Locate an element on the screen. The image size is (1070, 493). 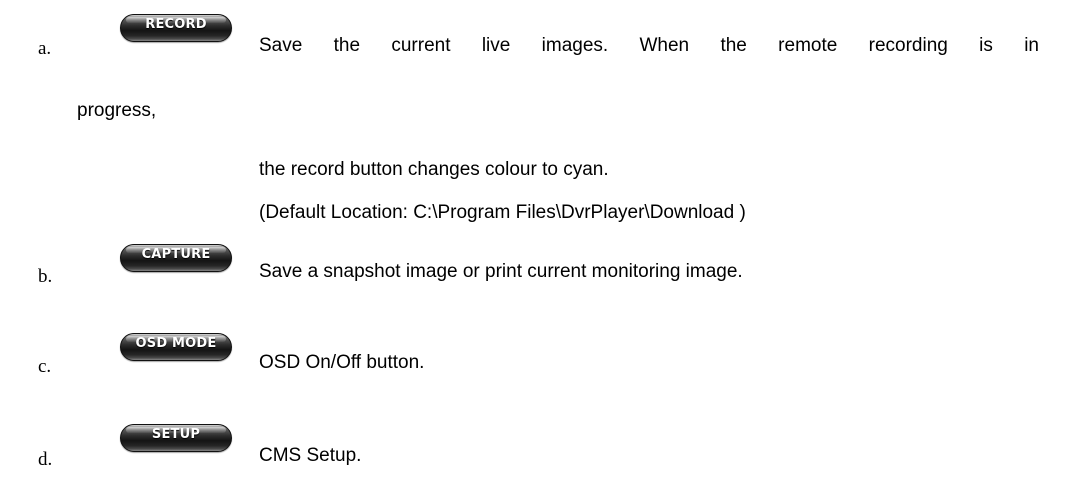
item-c-marker: c. is located at coordinates (45, 366).